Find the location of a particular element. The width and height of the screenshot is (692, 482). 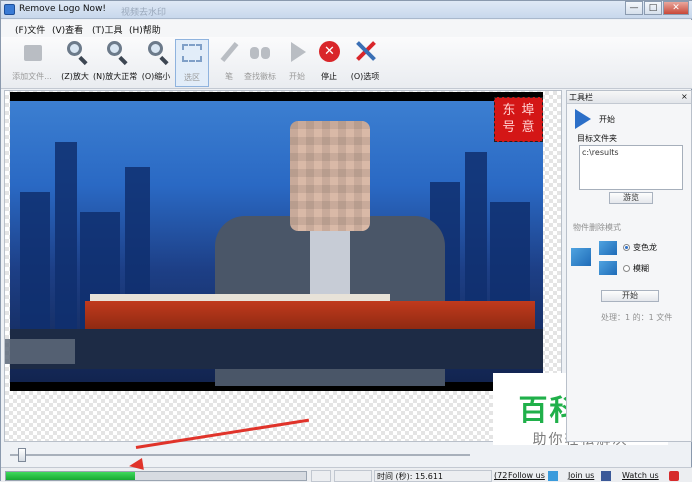

find-logo-button: 查找徽标 is located at coordinates (260, 63).